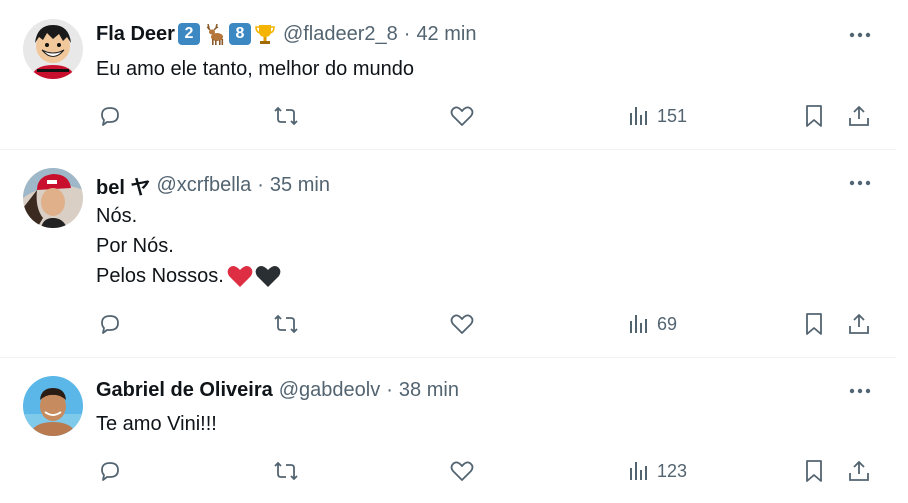  Describe the element at coordinates (268, 276) in the screenshot. I see `black-heart-icon` at that location.